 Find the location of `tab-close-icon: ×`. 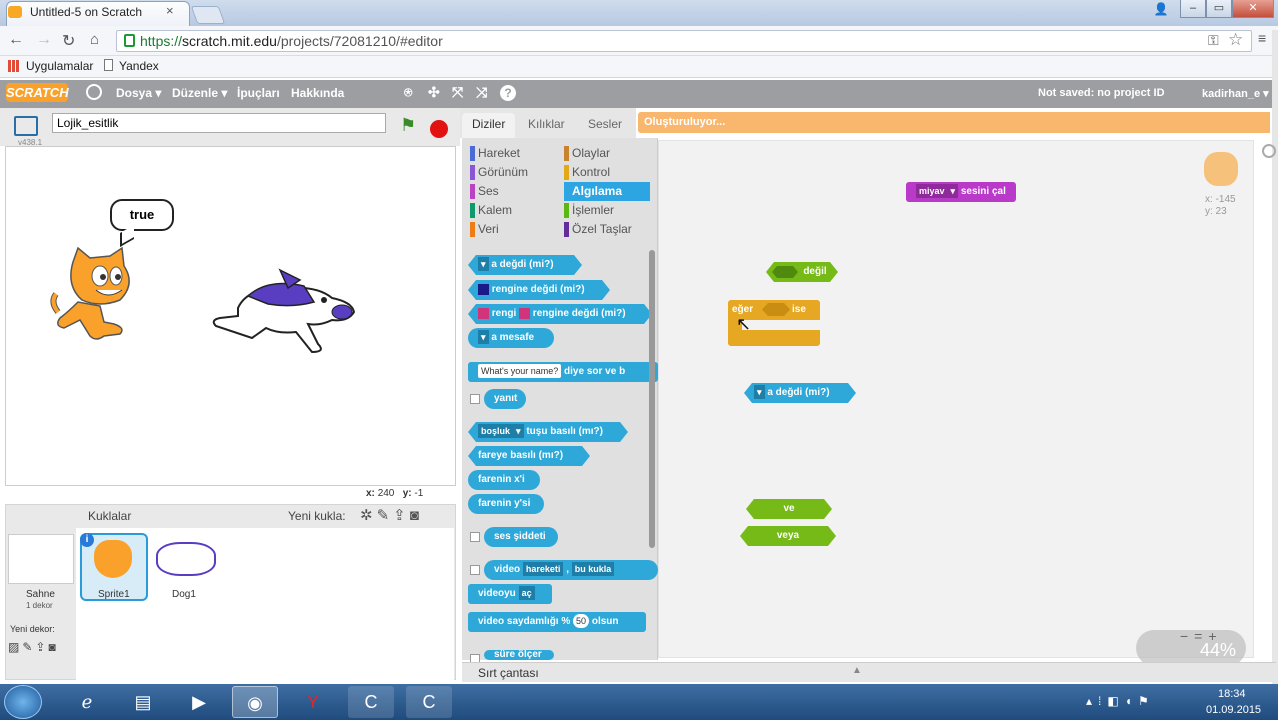

tab-close-icon: × is located at coordinates (170, 10).